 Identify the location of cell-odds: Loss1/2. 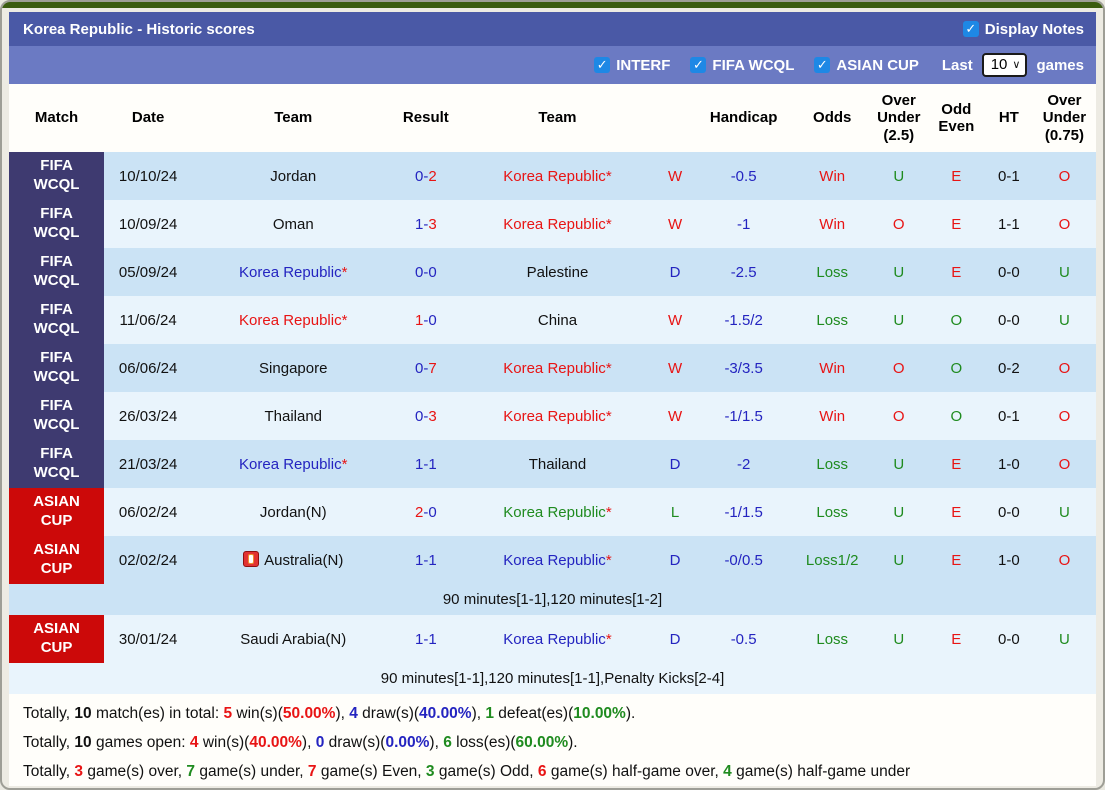
(832, 560).